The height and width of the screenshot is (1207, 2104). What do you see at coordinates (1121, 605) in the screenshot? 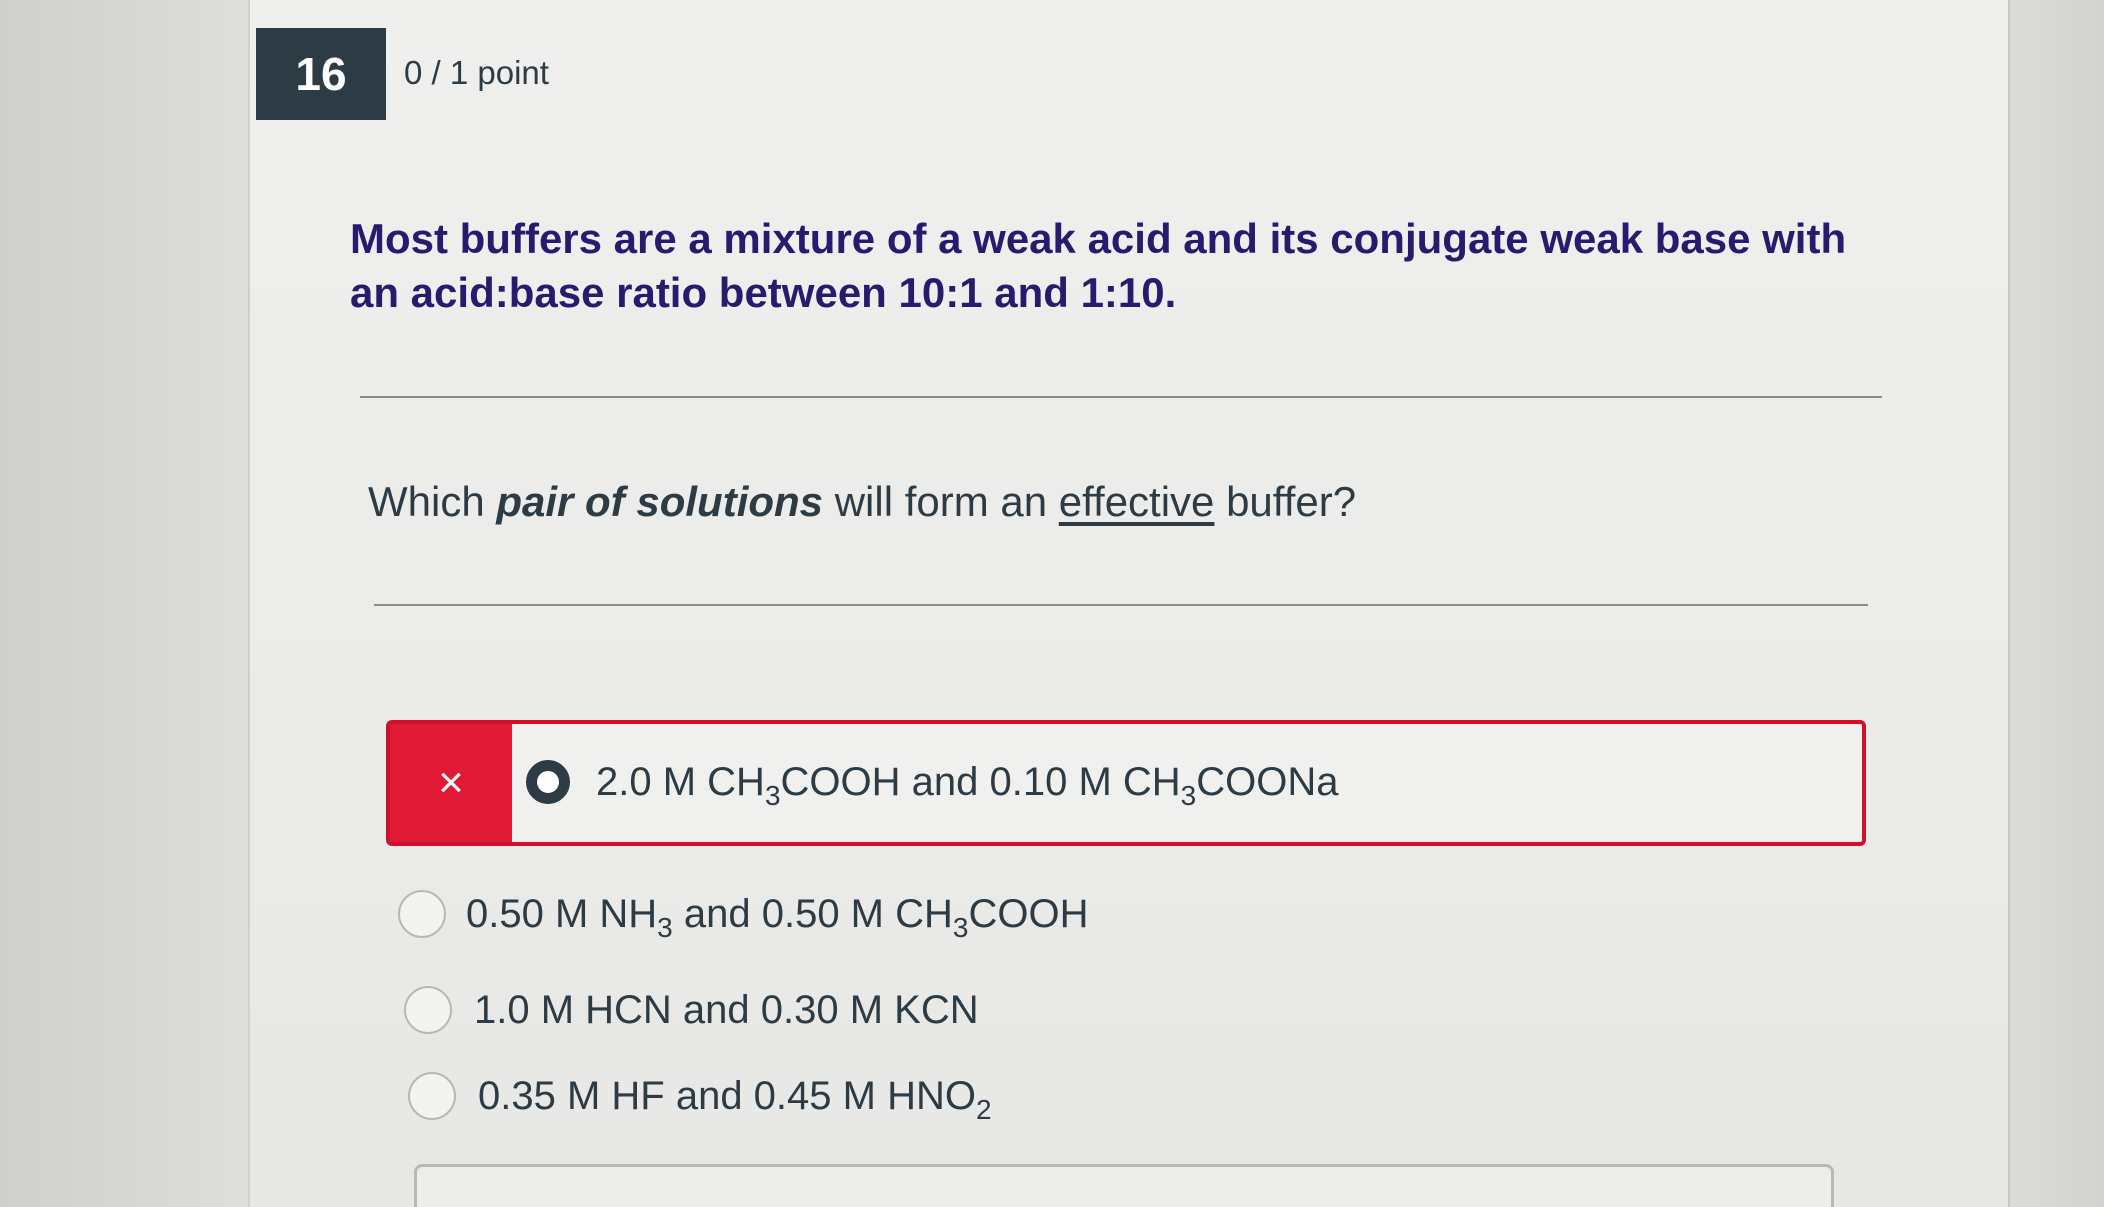
I see `divider-bottom` at bounding box center [1121, 605].